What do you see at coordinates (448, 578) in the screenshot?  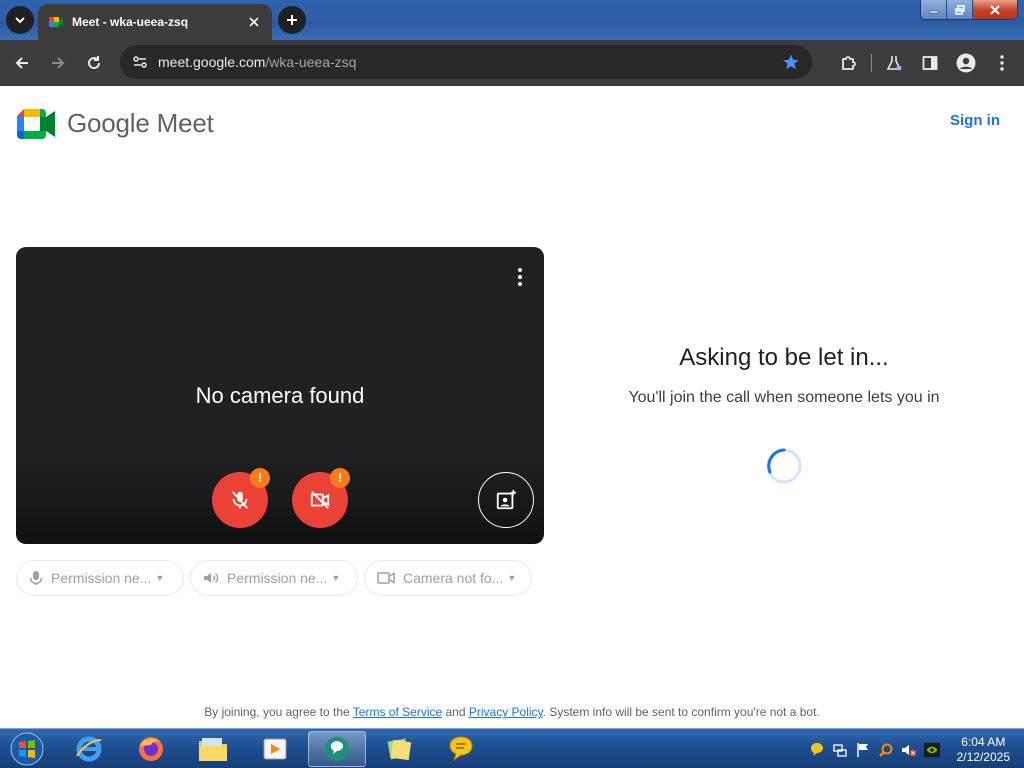 I see `camera-select: Camera not fo... ▼` at bounding box center [448, 578].